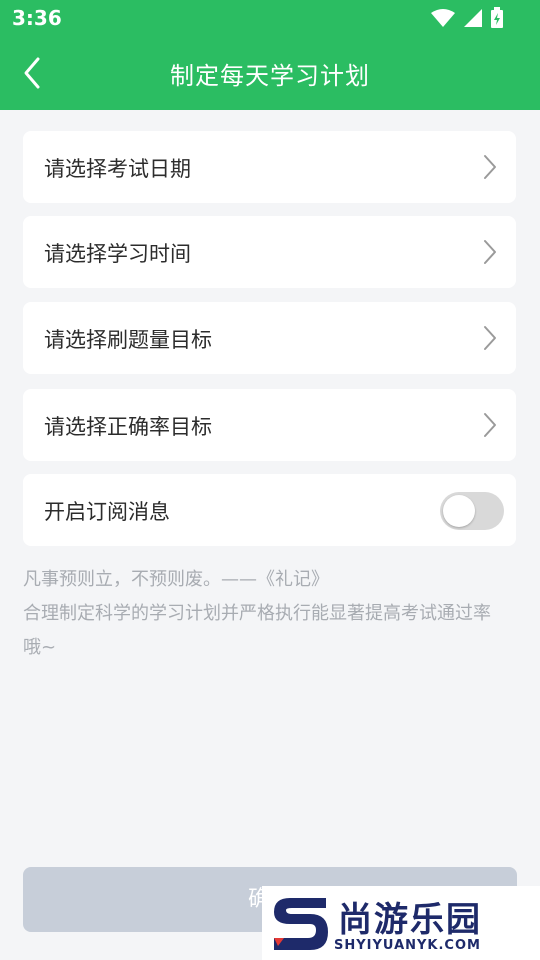 The image size is (540, 960). What do you see at coordinates (443, 18) in the screenshot?
I see `wifi-icon` at bounding box center [443, 18].